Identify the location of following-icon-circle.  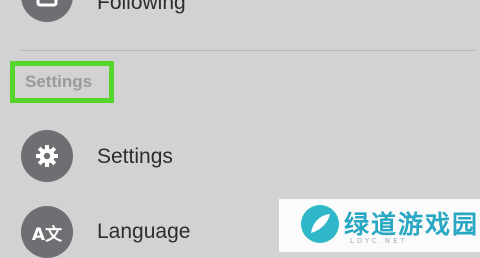
(47, 11).